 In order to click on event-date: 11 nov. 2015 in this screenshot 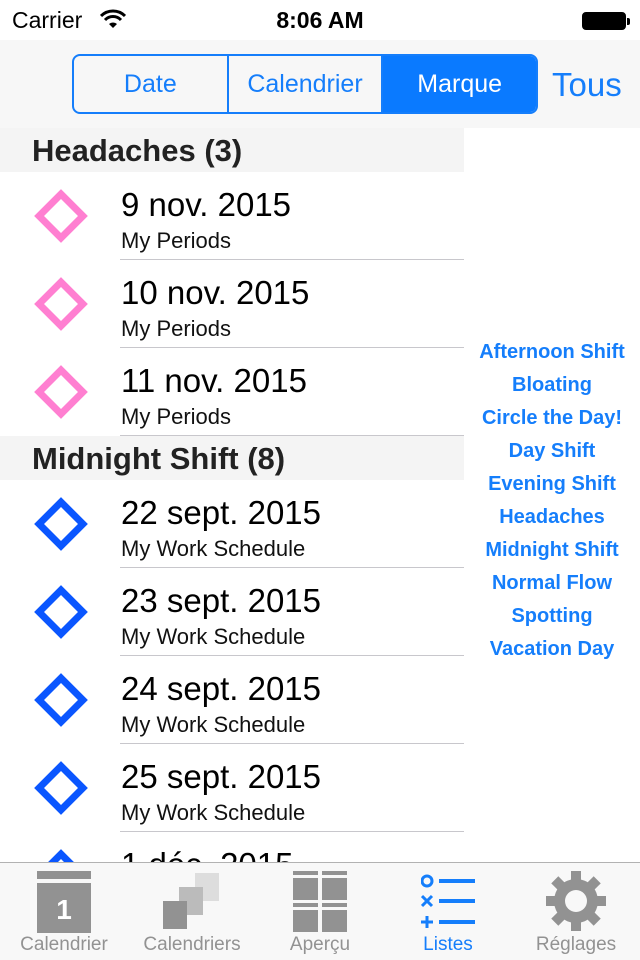, I will do `click(214, 380)`.